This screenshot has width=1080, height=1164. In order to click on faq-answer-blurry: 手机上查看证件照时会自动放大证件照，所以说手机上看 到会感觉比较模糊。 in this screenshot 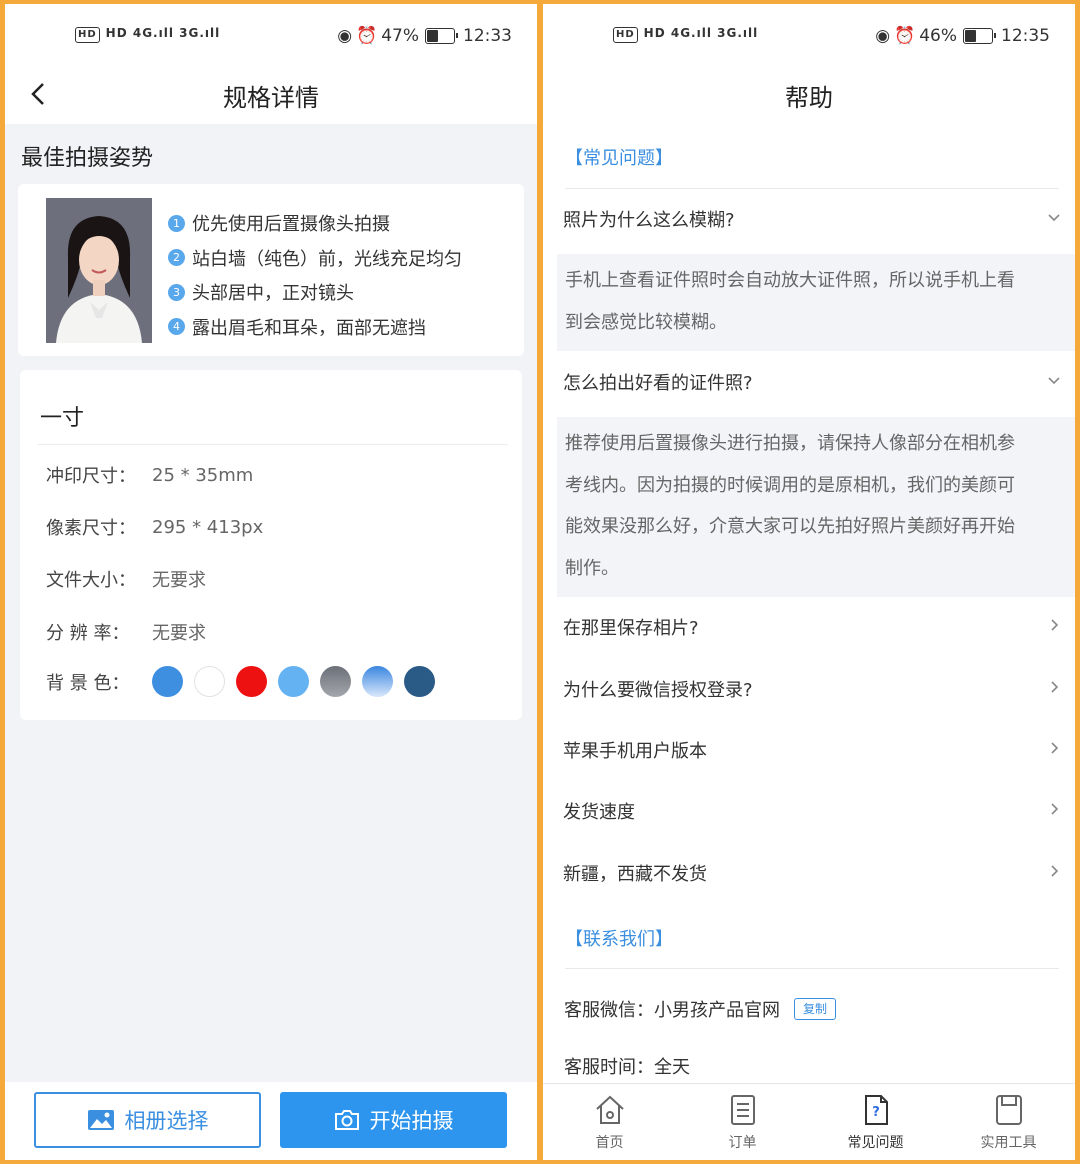, I will do `click(816, 302)`.